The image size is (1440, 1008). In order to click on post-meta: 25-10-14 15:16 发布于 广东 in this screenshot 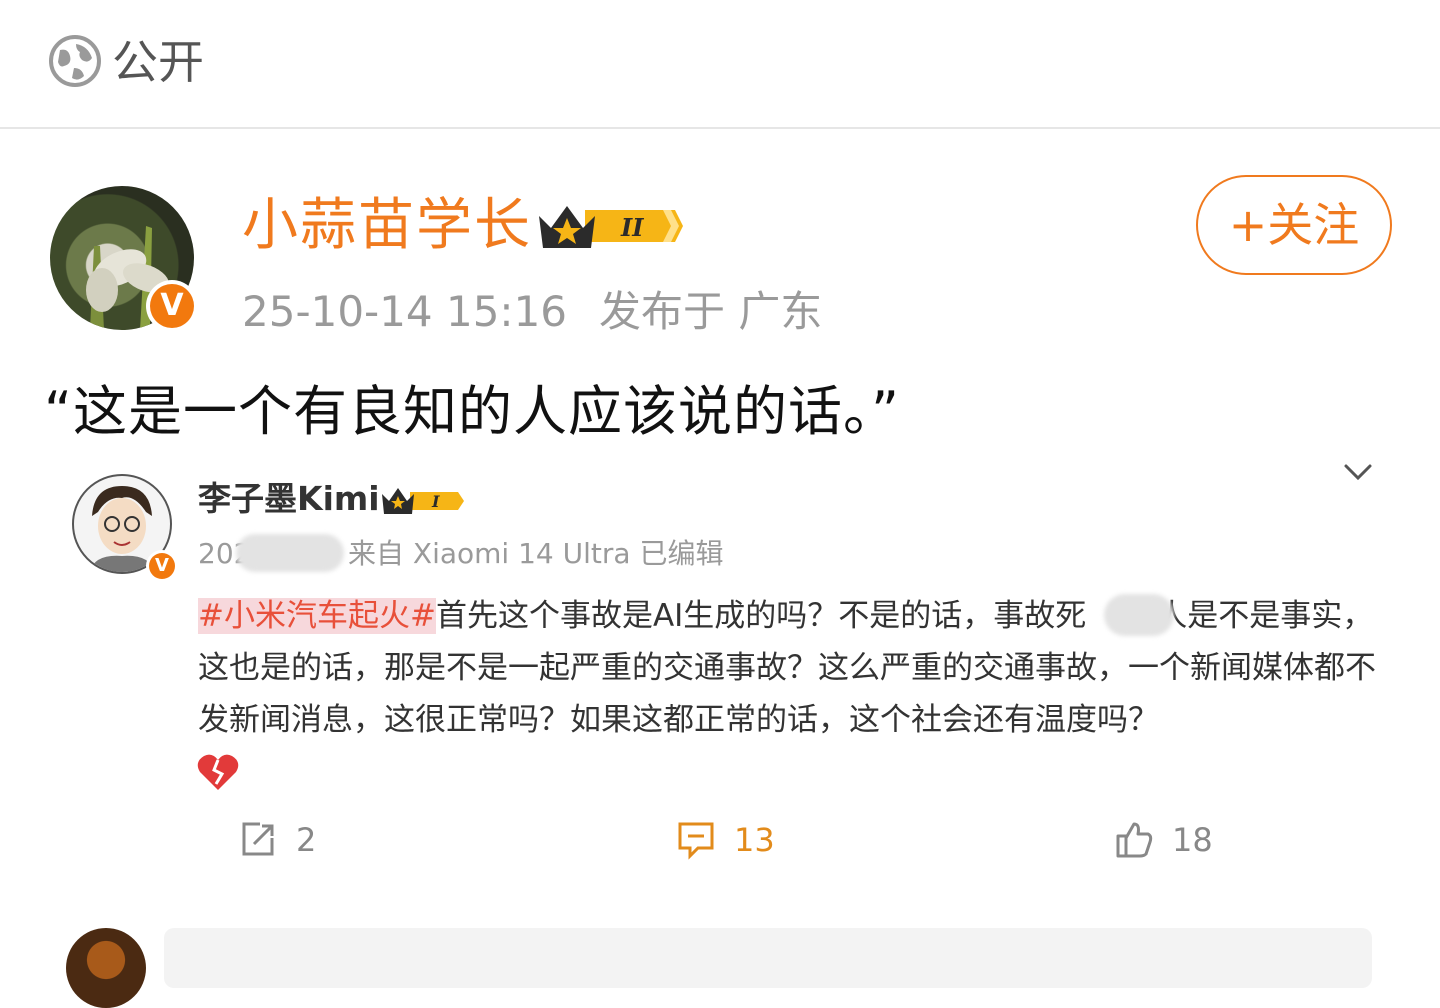, I will do `click(532, 312)`.